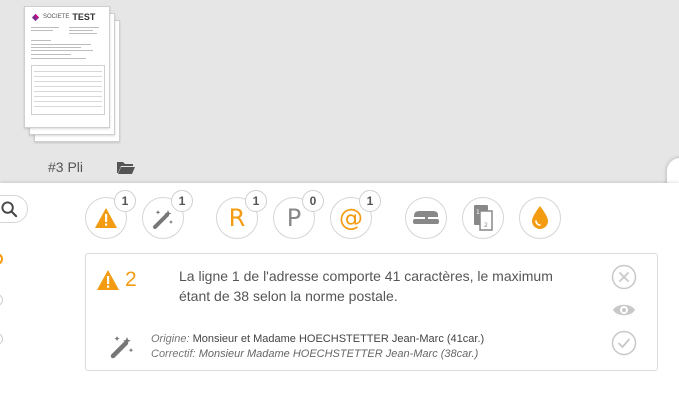 This screenshot has width=679, height=393. I want to click on company-logo: SOCIETE TEST, so click(63, 17).